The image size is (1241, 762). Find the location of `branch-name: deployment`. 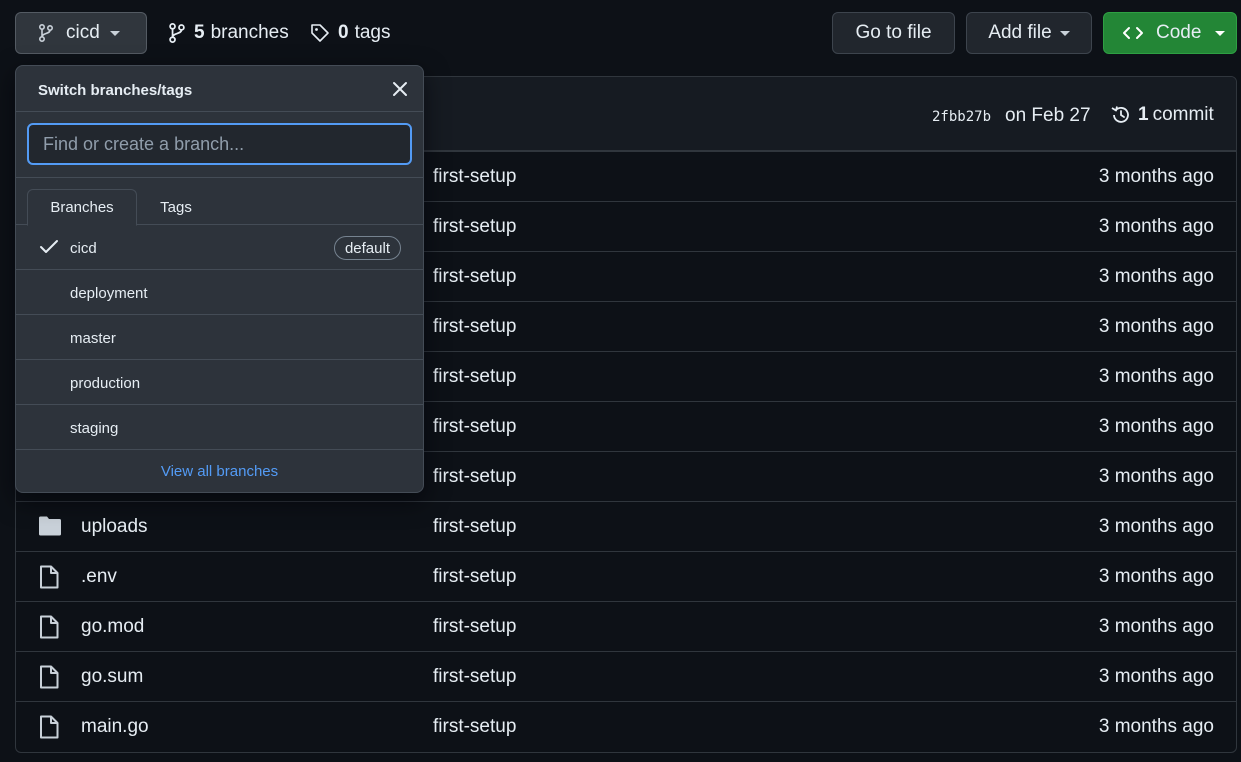

branch-name: deployment is located at coordinates (109, 293).